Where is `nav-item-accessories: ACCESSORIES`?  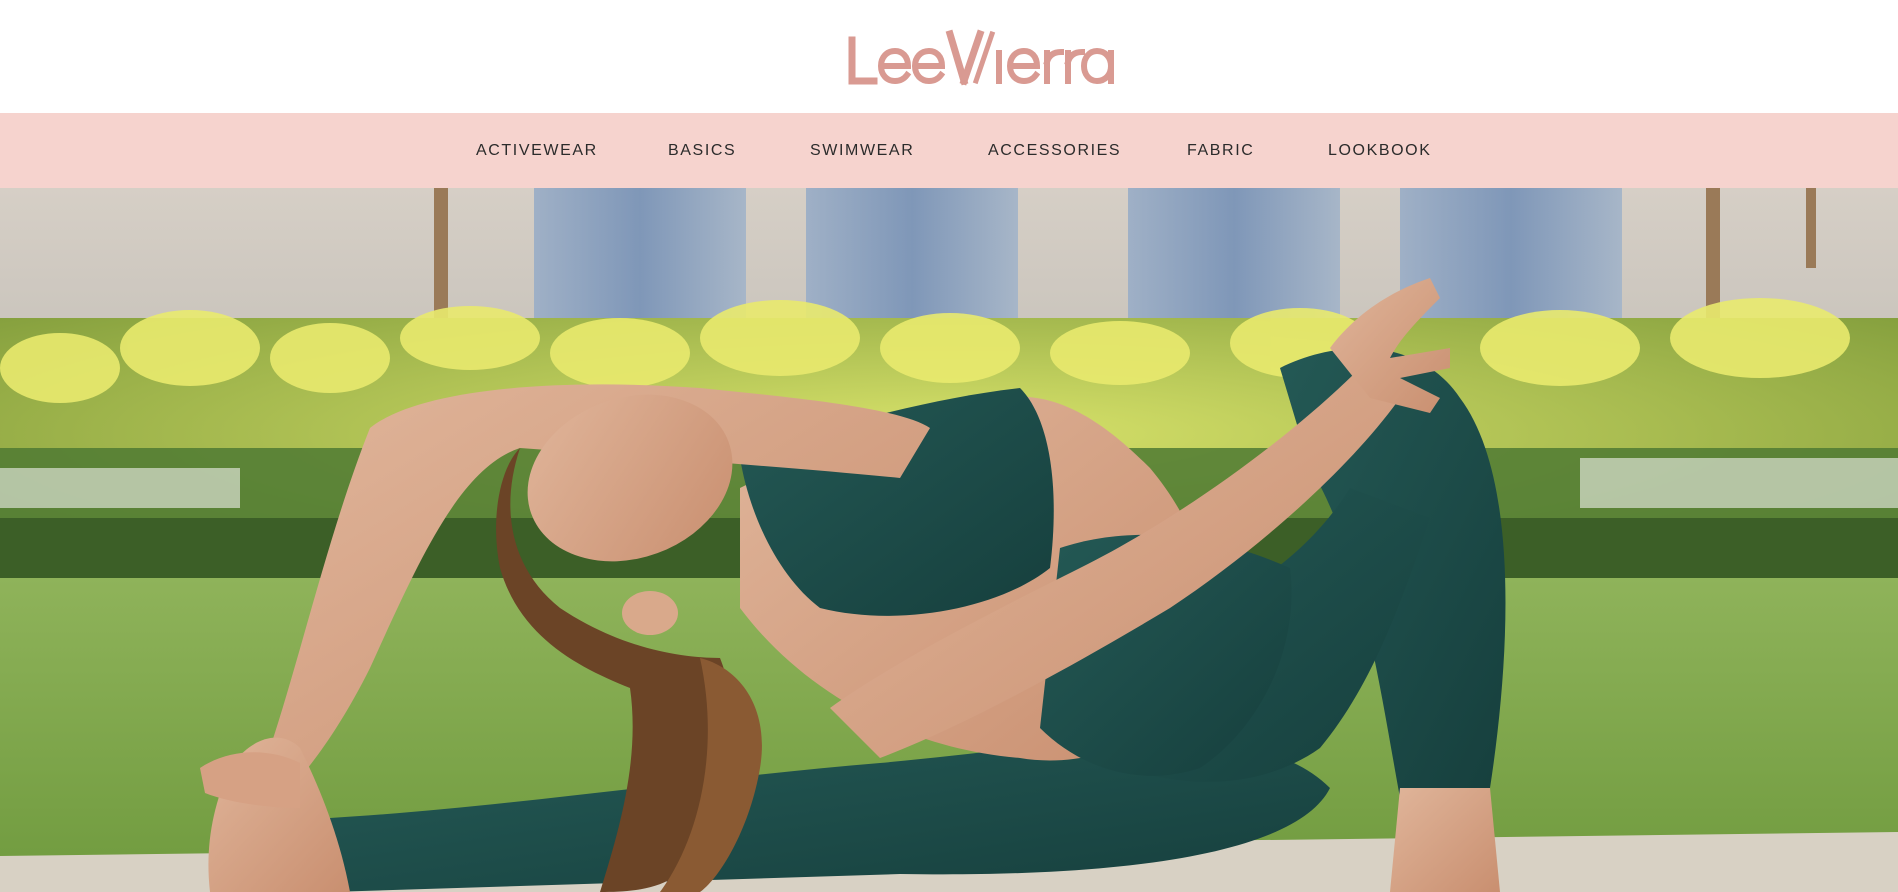
nav-item-accessories: ACCESSORIES is located at coordinates (1054, 151).